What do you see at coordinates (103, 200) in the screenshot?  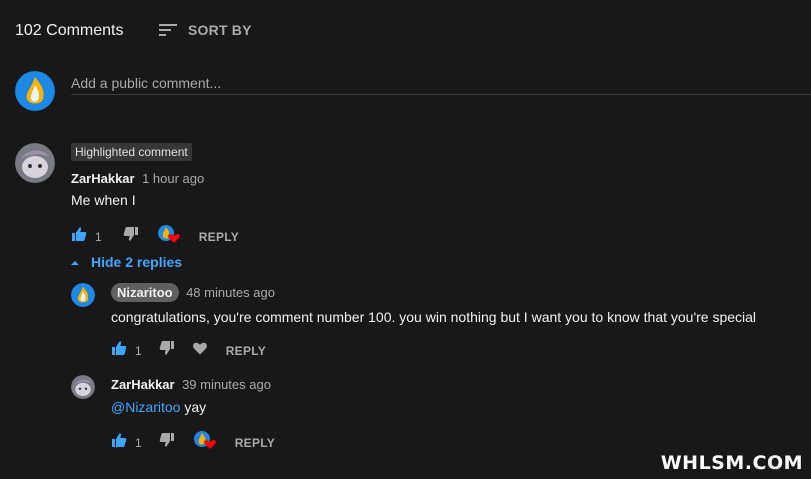 I see `comment-text: Me when I` at bounding box center [103, 200].